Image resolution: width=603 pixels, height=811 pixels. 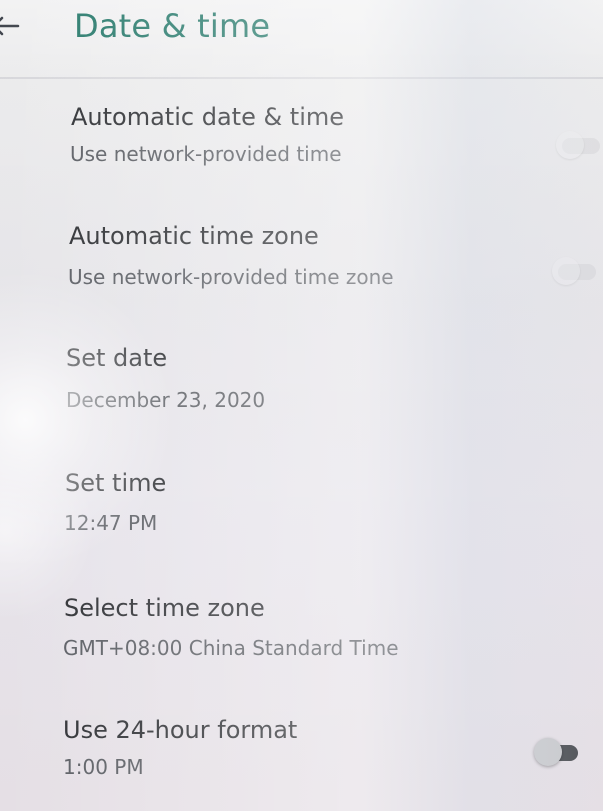 I want to click on setting-summary: GMT+08:00 China Standard Time, so click(x=231, y=648).